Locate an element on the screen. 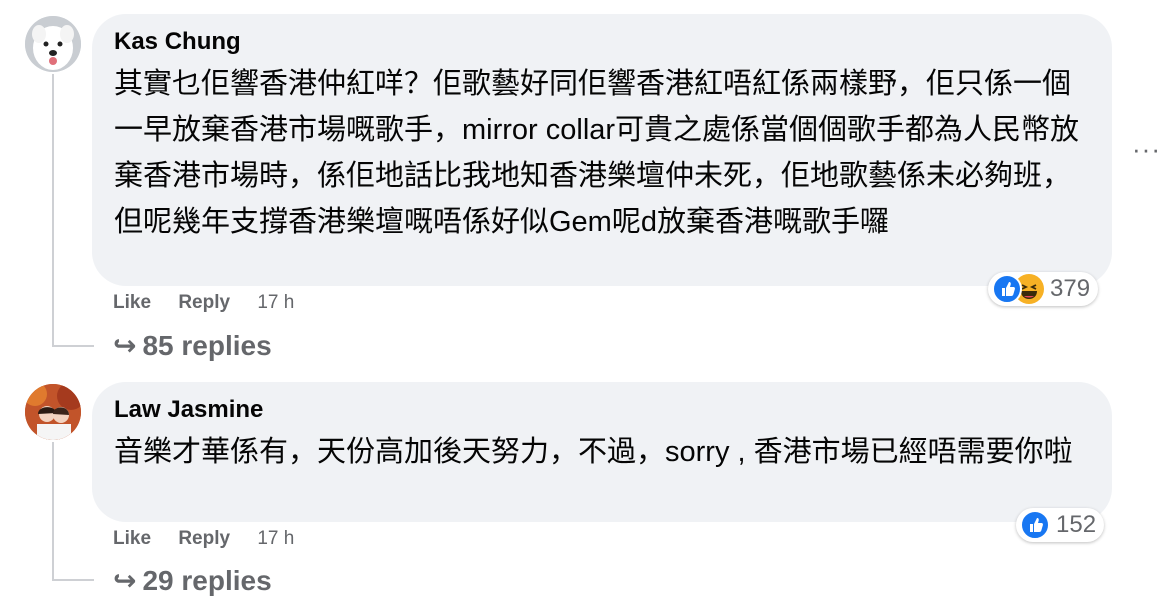 The height and width of the screenshot is (597, 1170). dog-avatar-icon is located at coordinates (53, 44).